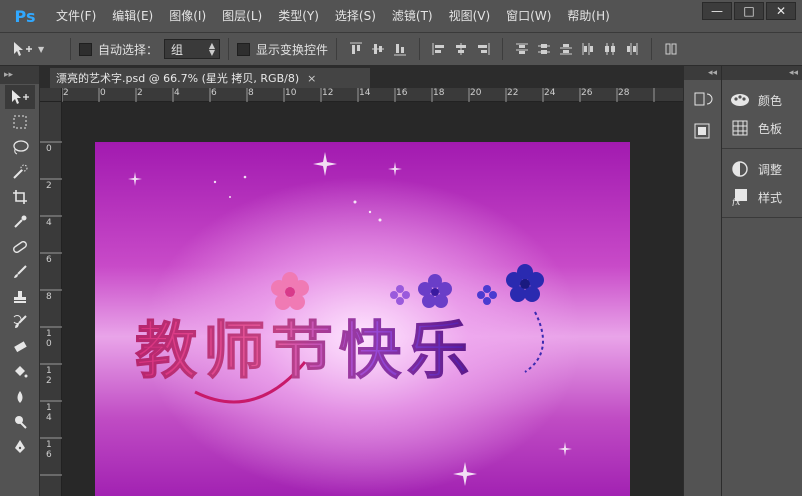  I want to click on distribute-hcenter-icon, so click(610, 49).